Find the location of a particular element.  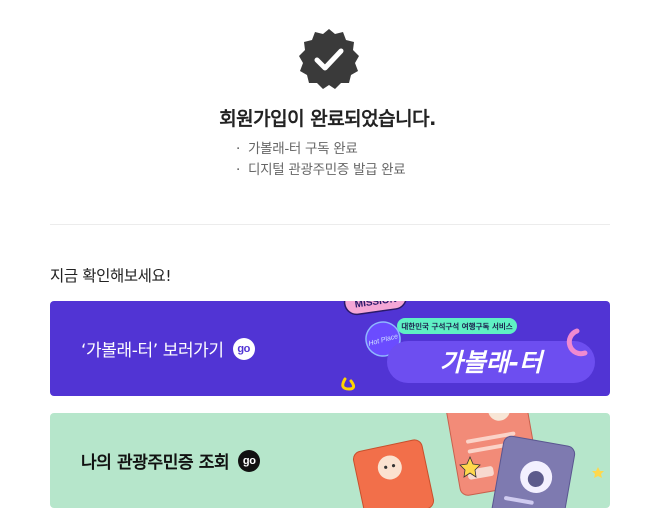

resident-card-illustration is located at coordinates (478, 460).